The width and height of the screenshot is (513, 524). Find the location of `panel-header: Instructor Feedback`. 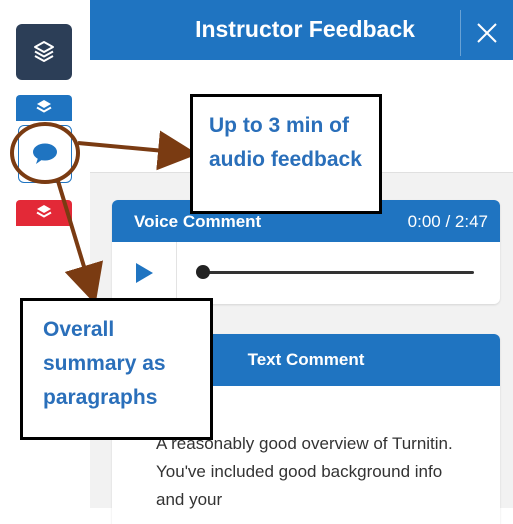

panel-header: Instructor Feedback is located at coordinates (301, 30).